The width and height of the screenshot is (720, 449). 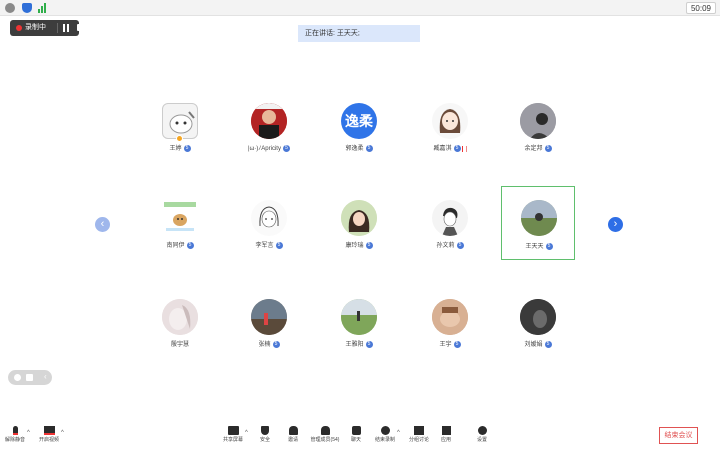 I want to click on invite-button: 邀请, so click(x=293, y=435).